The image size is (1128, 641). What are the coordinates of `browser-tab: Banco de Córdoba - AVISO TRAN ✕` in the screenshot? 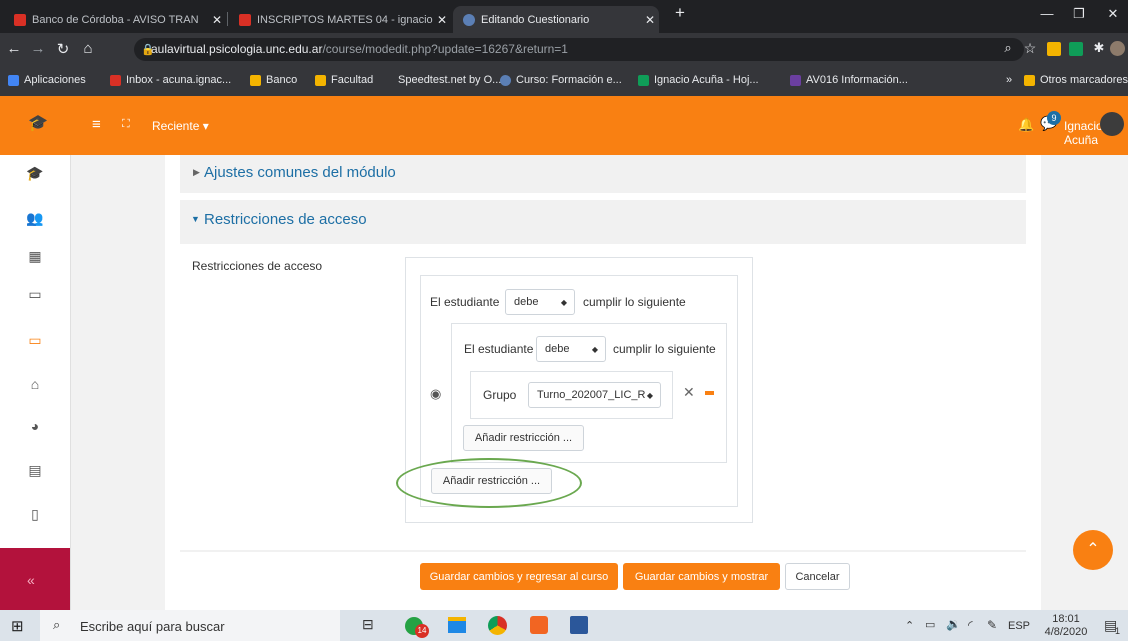 It's located at (115, 19).